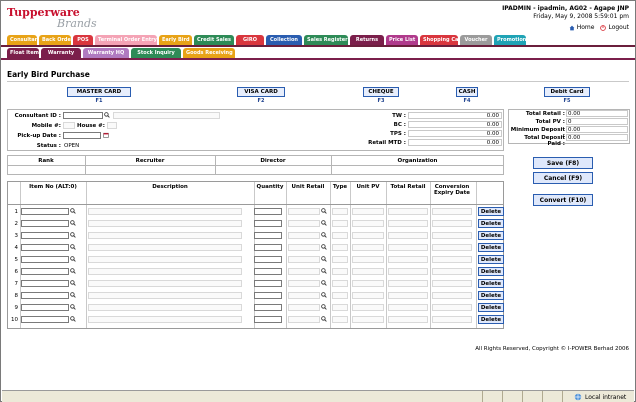 This screenshot has height=402, width=636. Describe the element at coordinates (408, 187) in the screenshot. I see `item-header-total-retail: Total Retail` at that location.